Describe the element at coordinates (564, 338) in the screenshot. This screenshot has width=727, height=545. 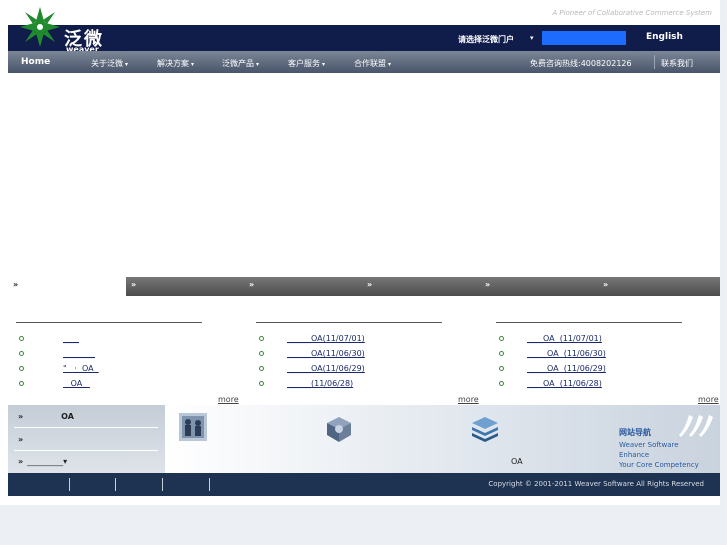
I see `news-link: ____OA (11/07/01)` at that location.